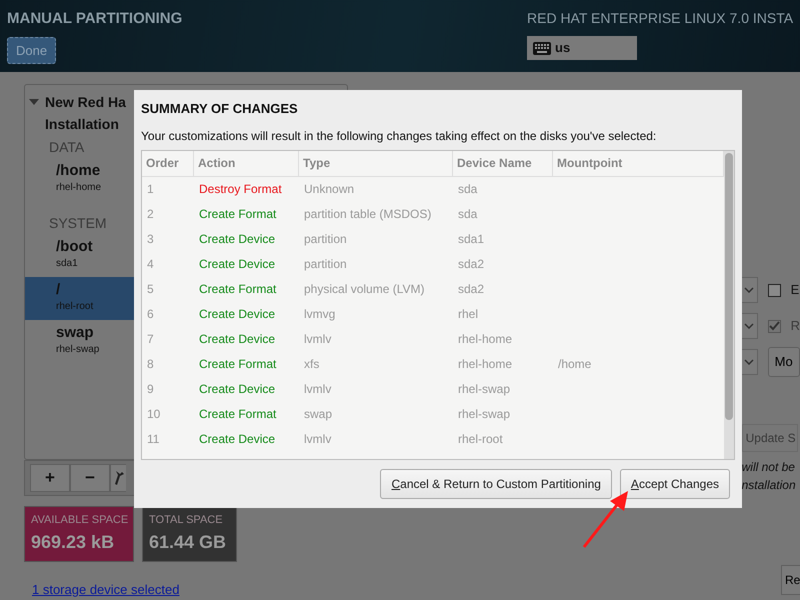  Describe the element at coordinates (496, 483) in the screenshot. I see `cancel-button: Cancel & Return to Custom Partitioning` at that location.